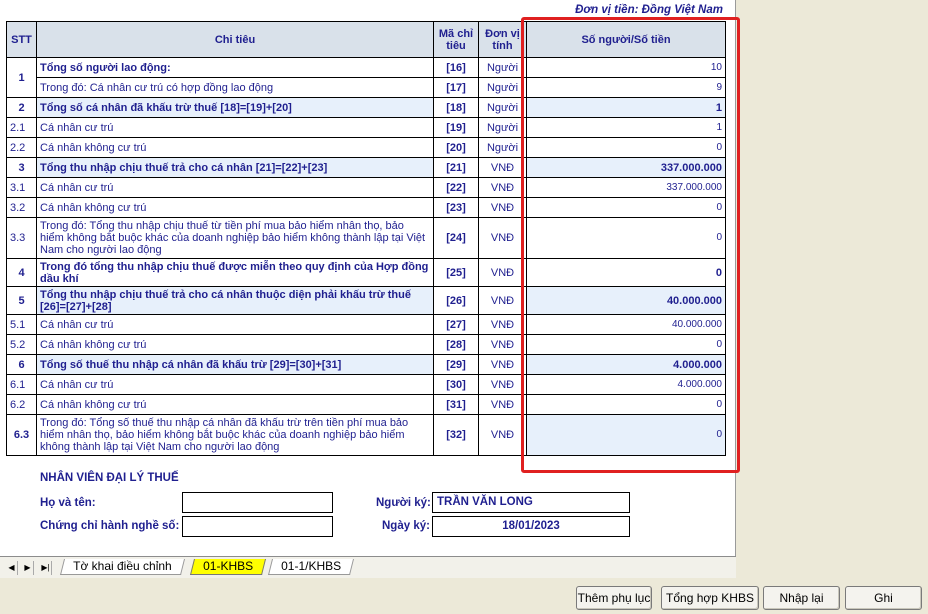  I want to click on row-name: Tổng số người lao động:, so click(235, 67).